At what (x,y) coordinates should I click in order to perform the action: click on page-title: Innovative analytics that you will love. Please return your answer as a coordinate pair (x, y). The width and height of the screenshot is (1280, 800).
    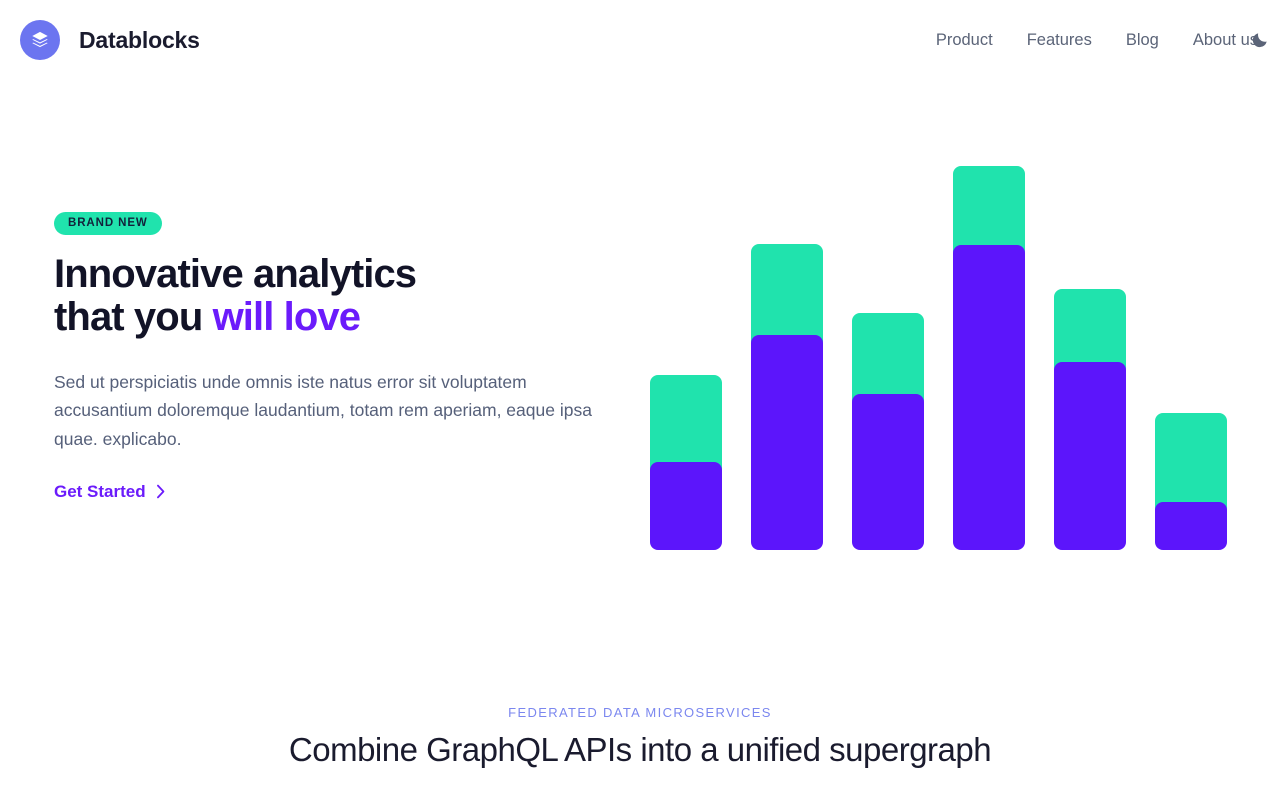
    Looking at the image, I should click on (344, 295).